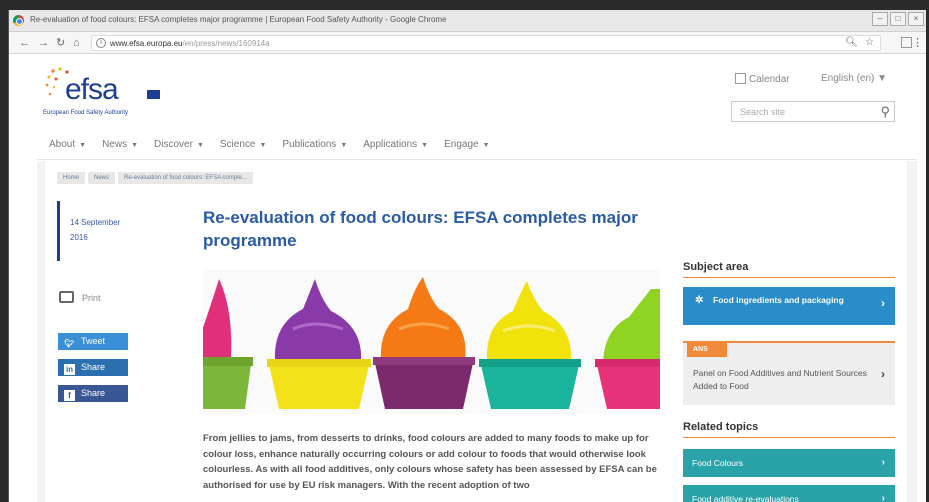 This screenshot has width=929, height=502. Describe the element at coordinates (173, 144) in the screenshot. I see `nav-label: Discover` at that location.